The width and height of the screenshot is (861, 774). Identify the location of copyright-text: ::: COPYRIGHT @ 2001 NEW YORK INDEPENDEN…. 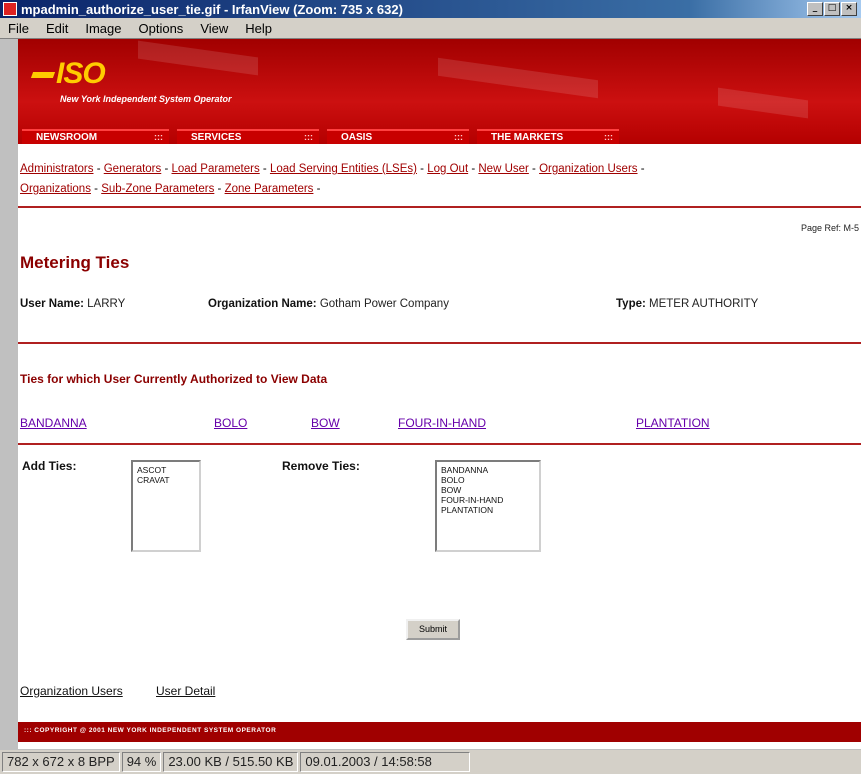
(150, 730).